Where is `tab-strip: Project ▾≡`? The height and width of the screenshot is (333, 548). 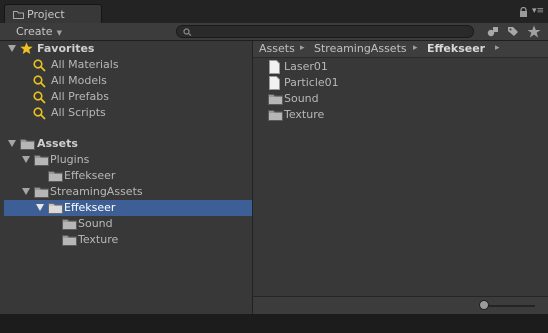
tab-strip: Project ▾≡ is located at coordinates (274, 11).